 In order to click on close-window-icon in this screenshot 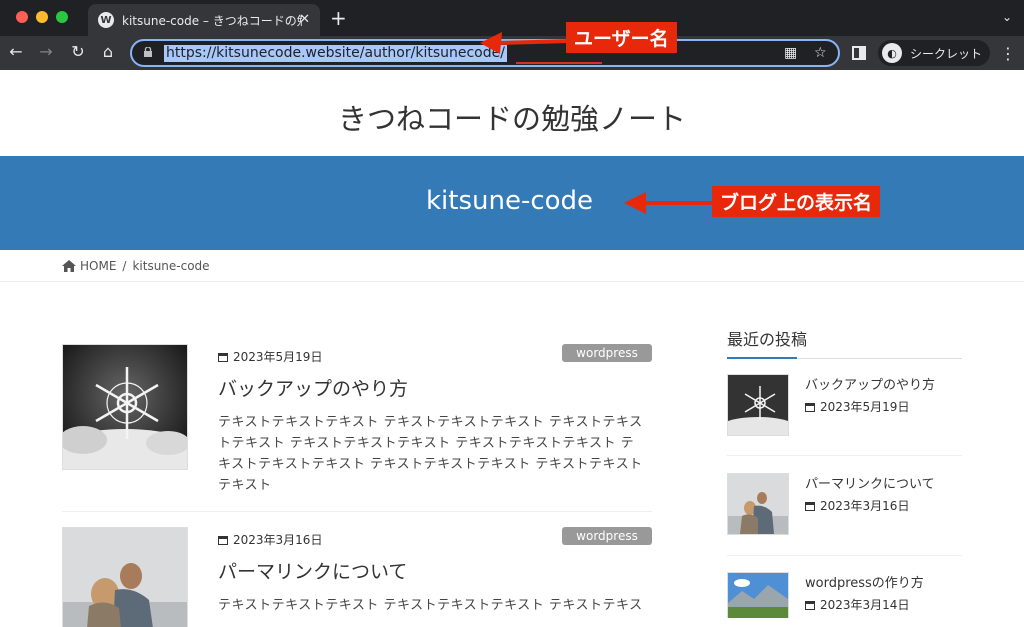, I will do `click(22, 17)`.